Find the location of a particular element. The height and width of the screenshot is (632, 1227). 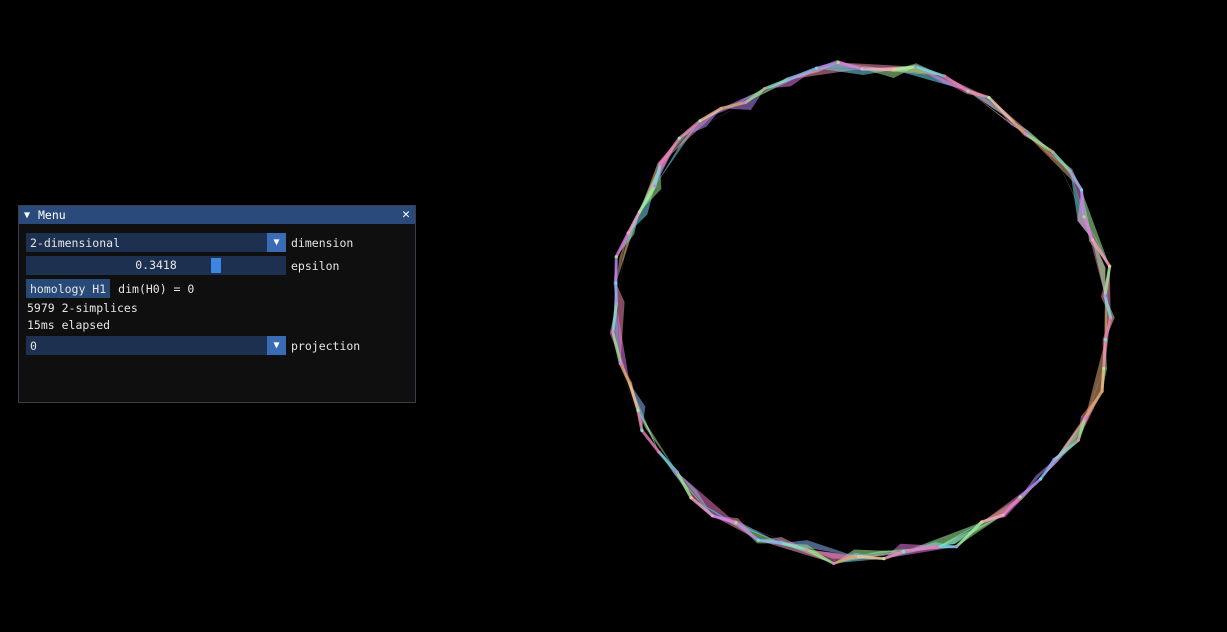

epsilon-slider-grab is located at coordinates (216, 265).